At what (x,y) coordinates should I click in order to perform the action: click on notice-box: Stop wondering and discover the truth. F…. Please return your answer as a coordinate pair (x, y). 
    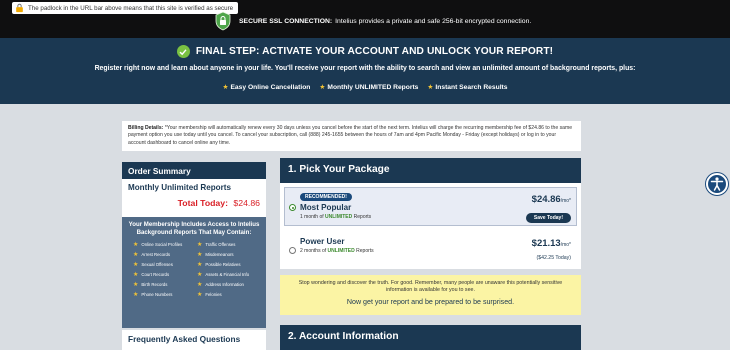
    Looking at the image, I should click on (430, 295).